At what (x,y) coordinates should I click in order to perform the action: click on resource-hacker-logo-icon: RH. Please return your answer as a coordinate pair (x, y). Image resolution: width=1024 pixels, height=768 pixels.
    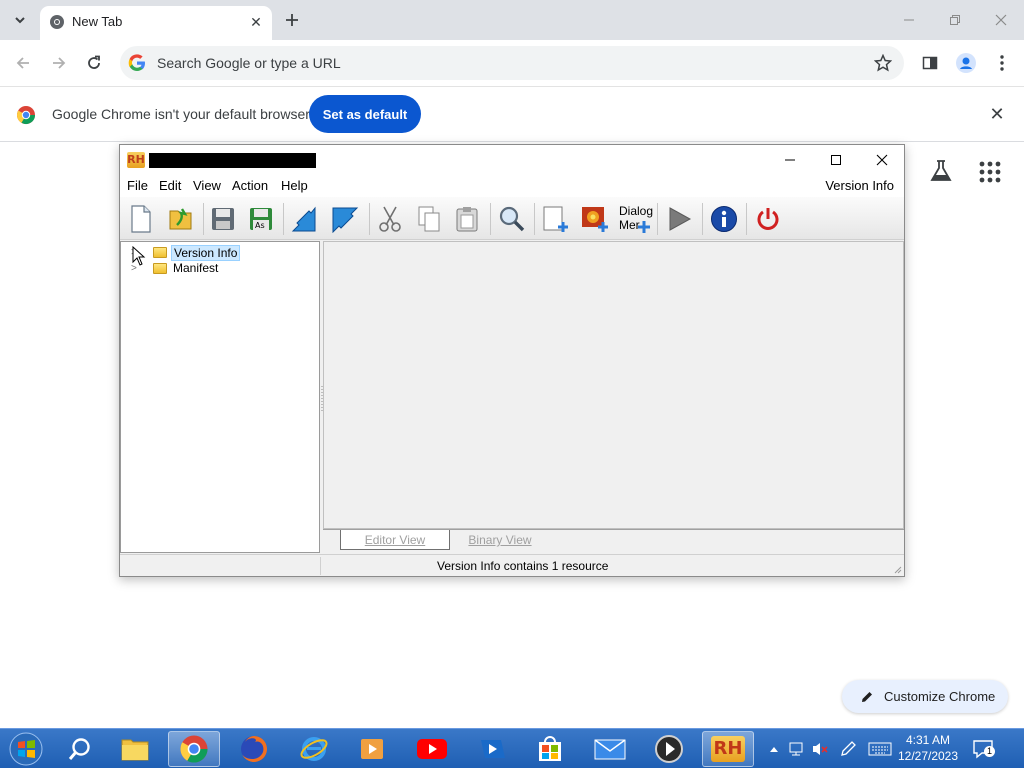
    Looking at the image, I should click on (728, 749).